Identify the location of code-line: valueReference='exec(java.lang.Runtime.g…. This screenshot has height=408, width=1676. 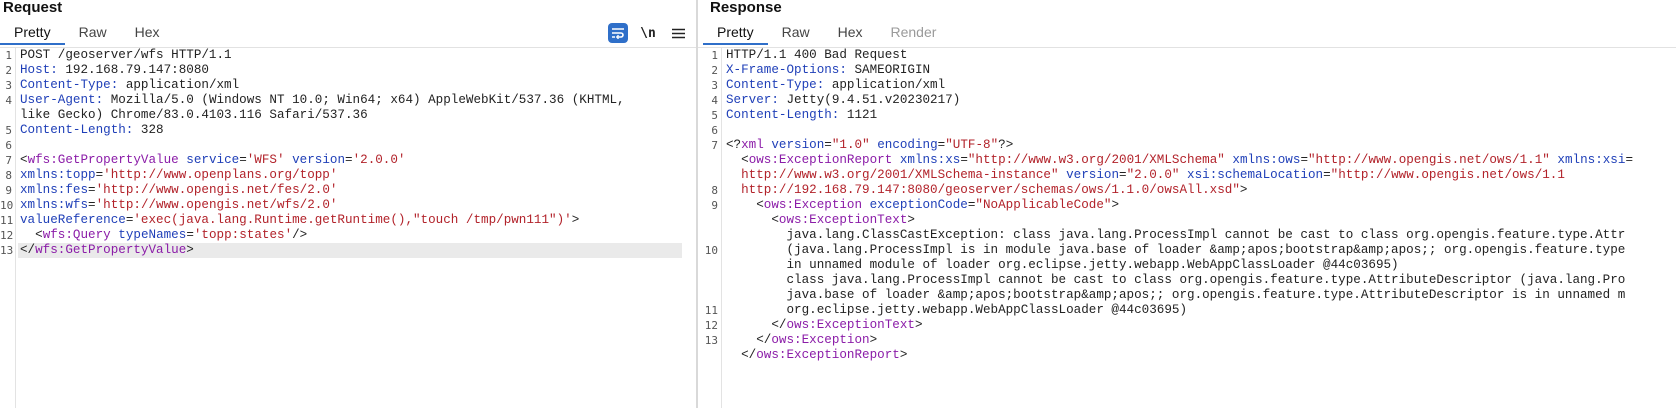
(299, 220).